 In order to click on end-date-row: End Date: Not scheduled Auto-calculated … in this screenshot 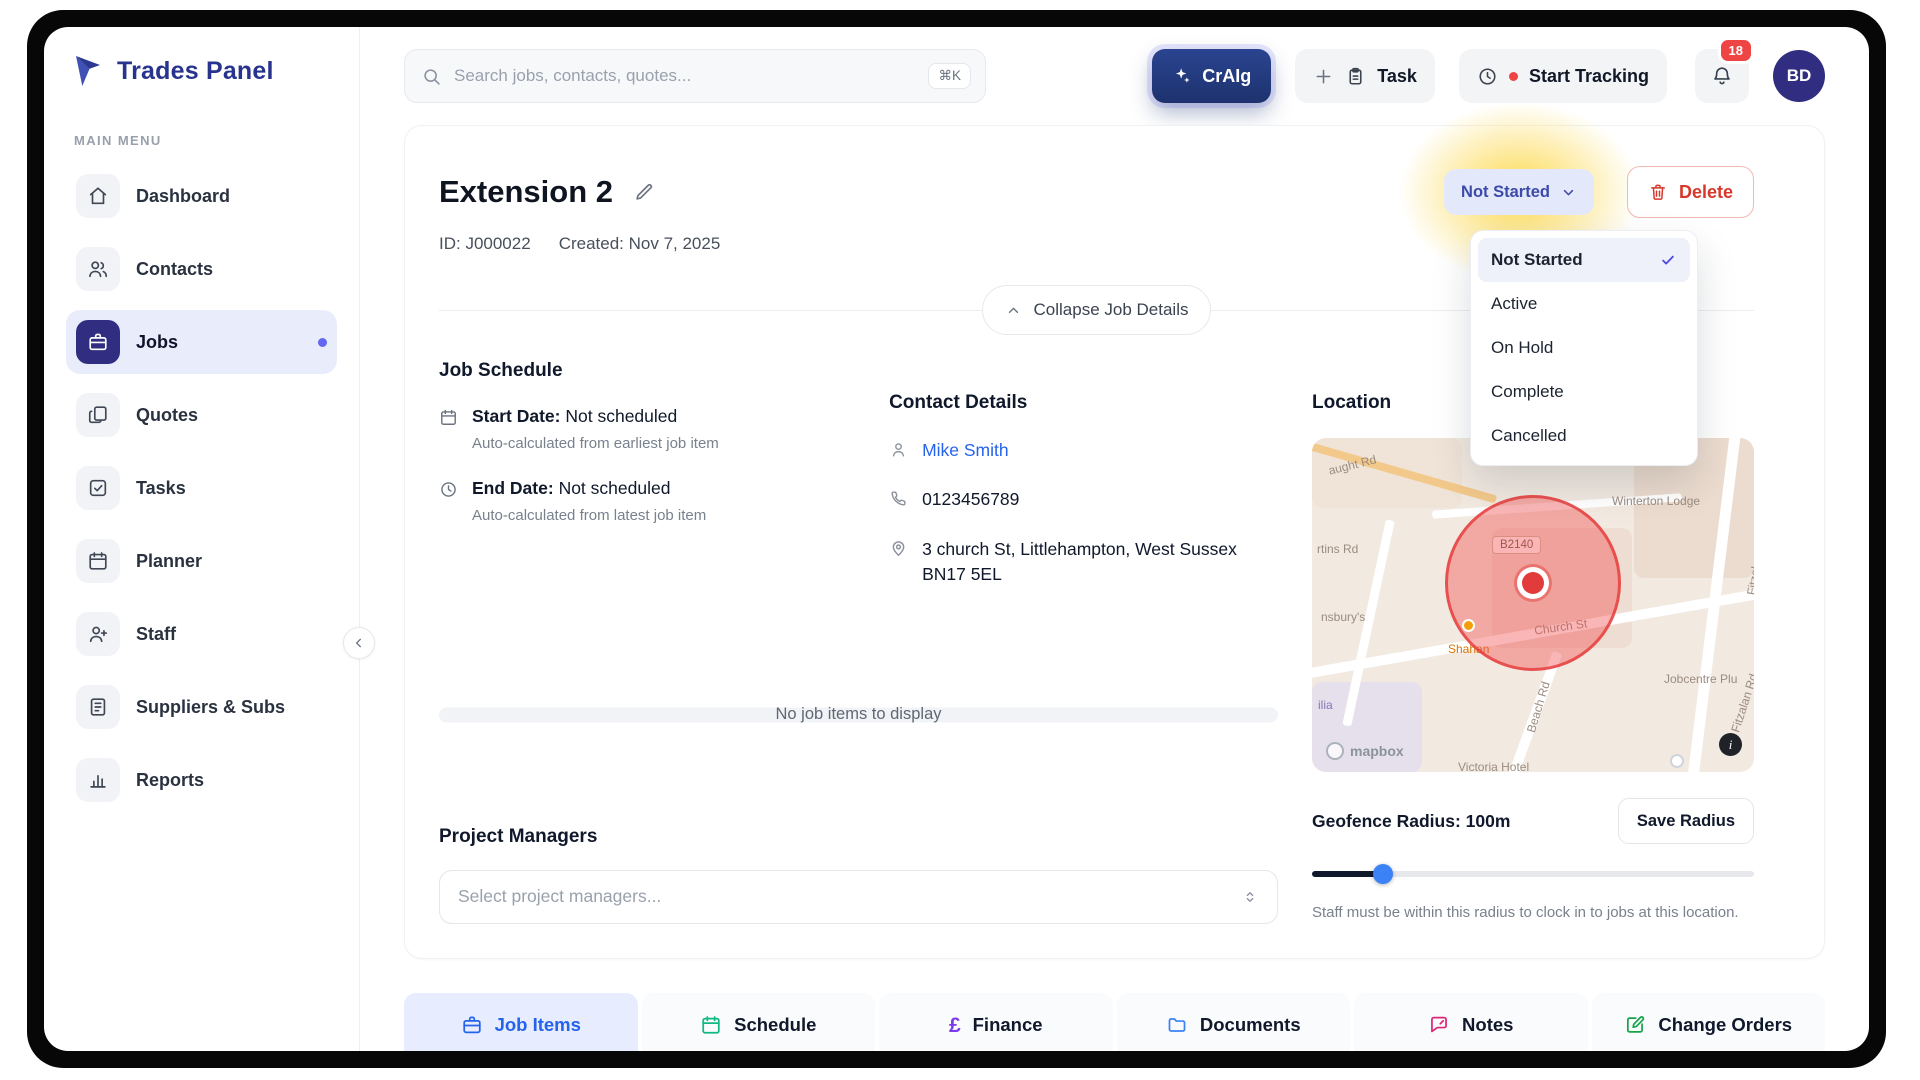, I will do `click(649, 501)`.